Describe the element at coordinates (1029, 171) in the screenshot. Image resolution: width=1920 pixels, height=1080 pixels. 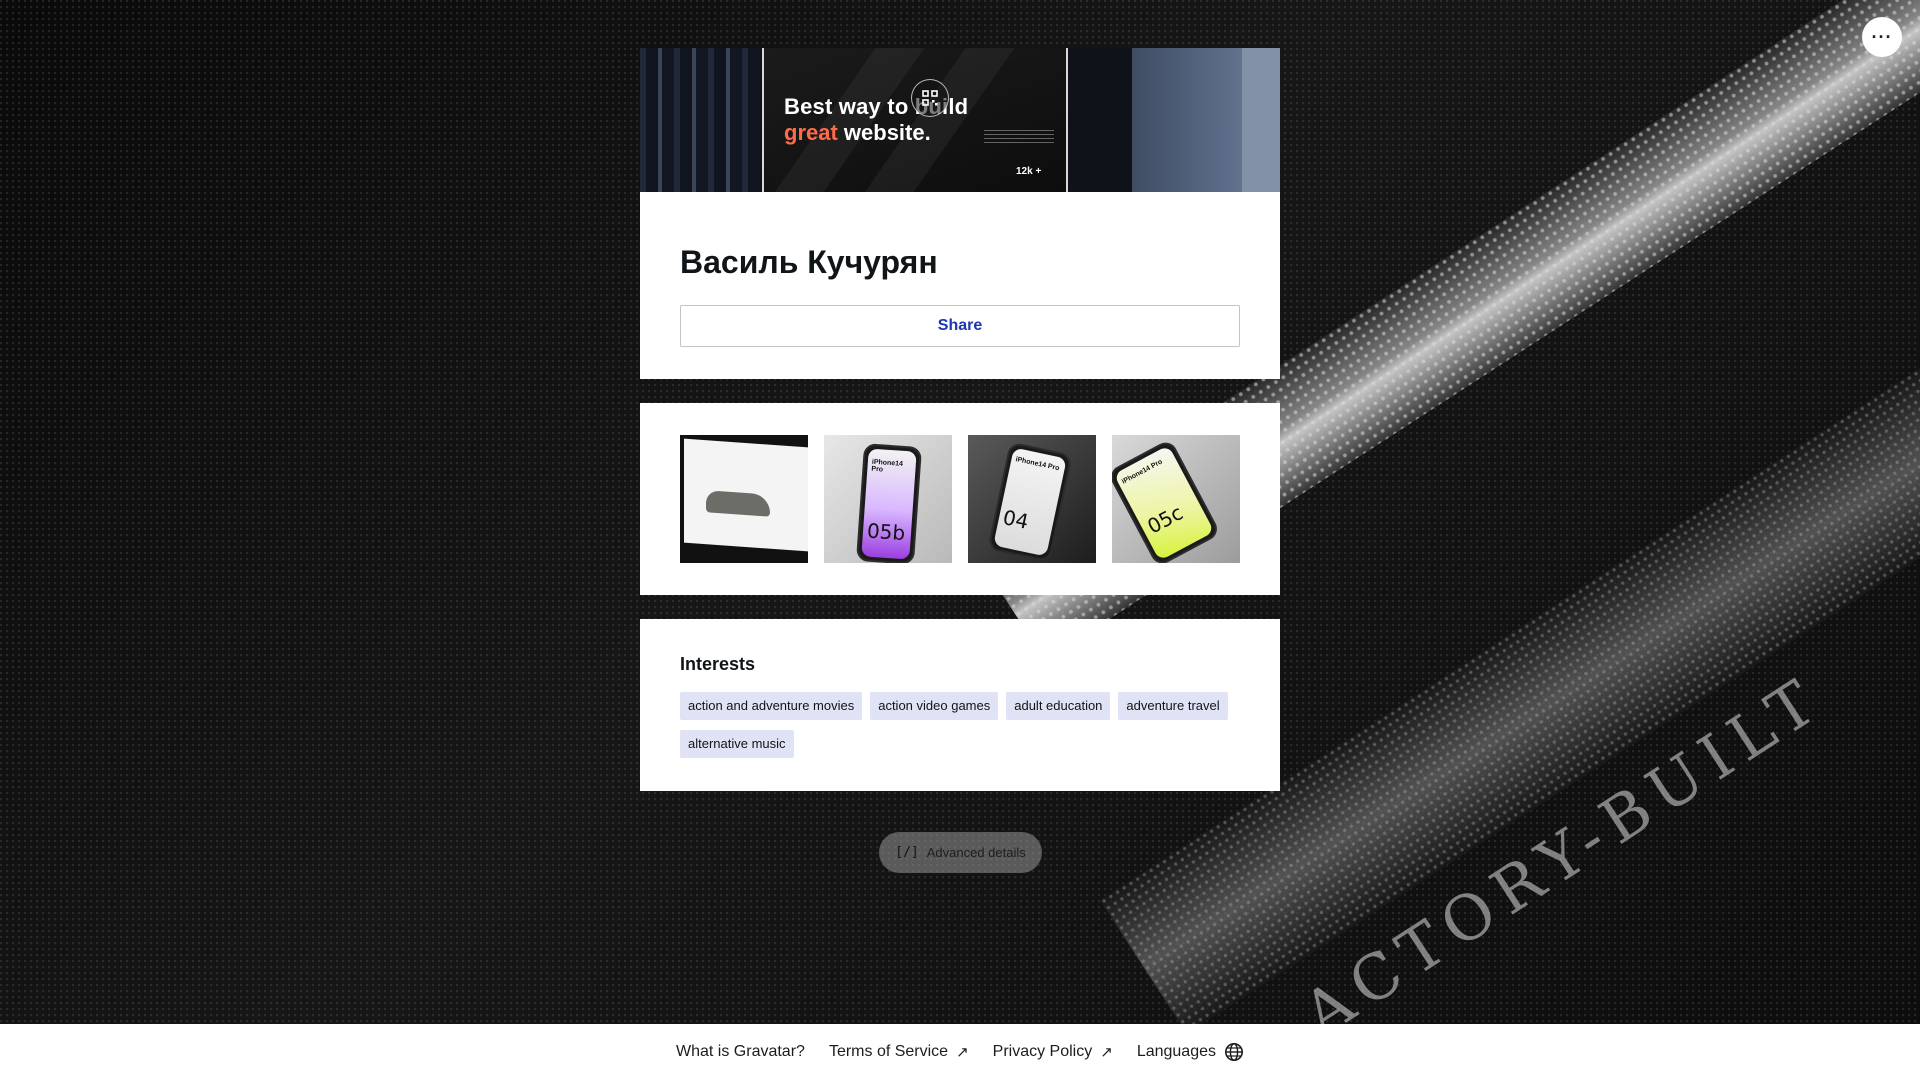
I see `hero-stat: 12k +` at that location.